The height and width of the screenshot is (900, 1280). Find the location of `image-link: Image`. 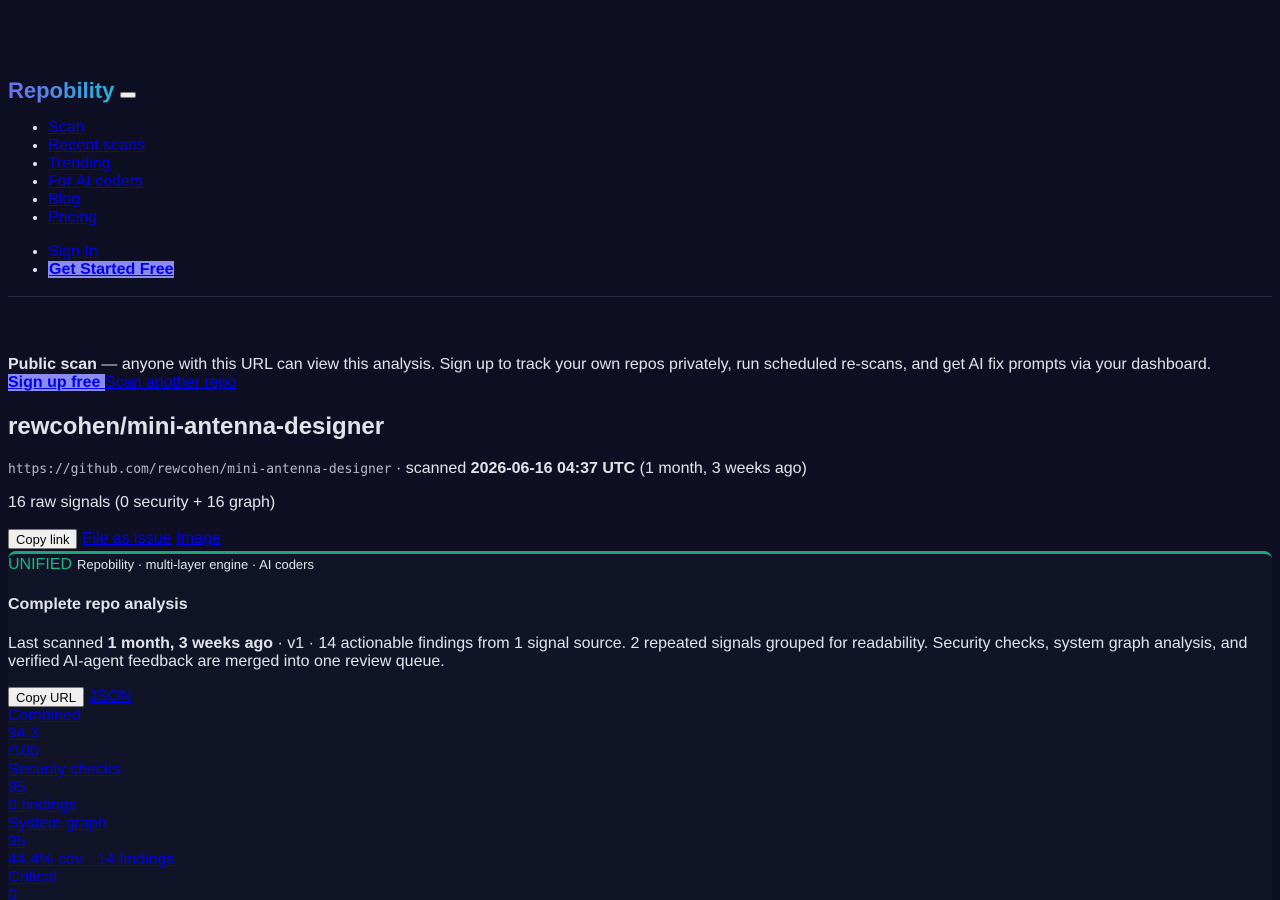

image-link: Image is located at coordinates (198, 539).